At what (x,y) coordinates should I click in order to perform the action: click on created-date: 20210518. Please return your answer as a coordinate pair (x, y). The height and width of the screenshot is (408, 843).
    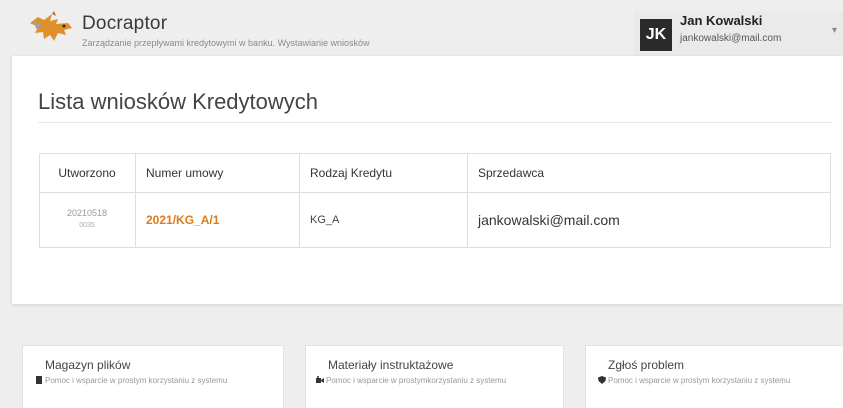
    Looking at the image, I should click on (87, 213).